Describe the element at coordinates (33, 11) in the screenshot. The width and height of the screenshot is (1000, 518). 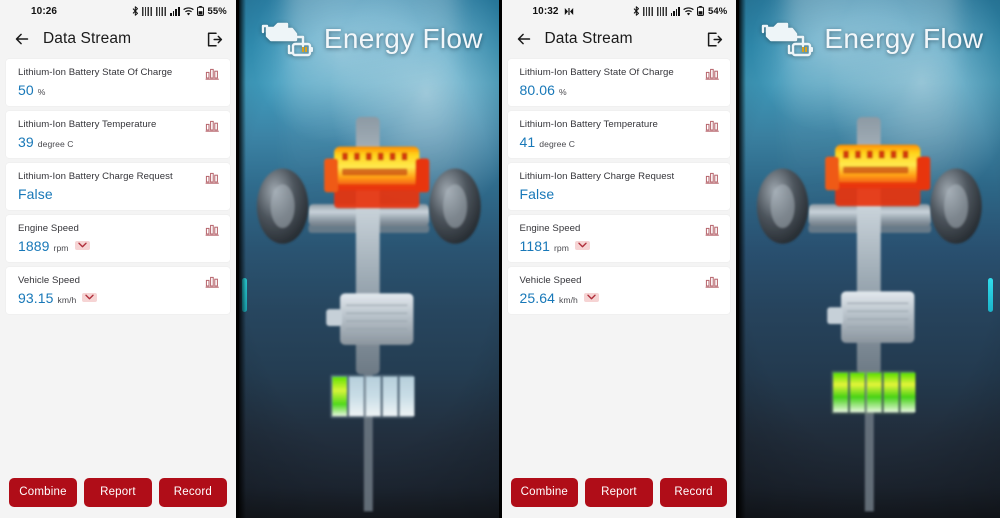
I see `status-bar-left: 10:26` at that location.